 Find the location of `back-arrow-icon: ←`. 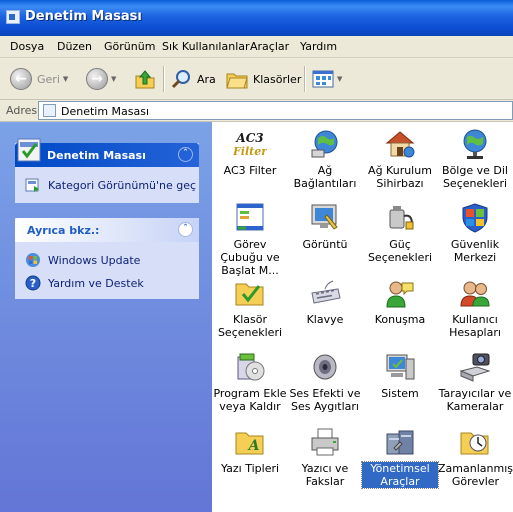

back-arrow-icon: ← is located at coordinates (21, 79).